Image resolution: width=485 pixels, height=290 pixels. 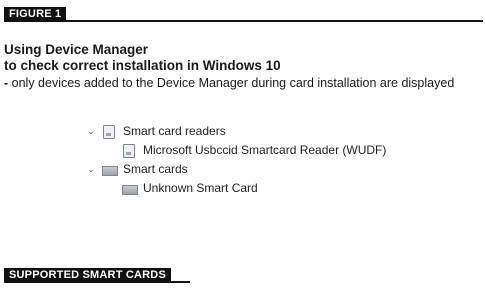 I want to click on tree-node-label: Unknown Smart Card, so click(x=200, y=188).